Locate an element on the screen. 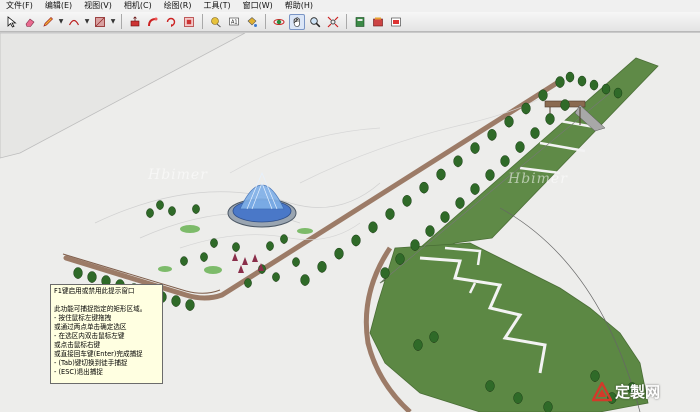 This screenshot has height=412, width=700. site-logo: 定製网 is located at coordinates (626, 391).